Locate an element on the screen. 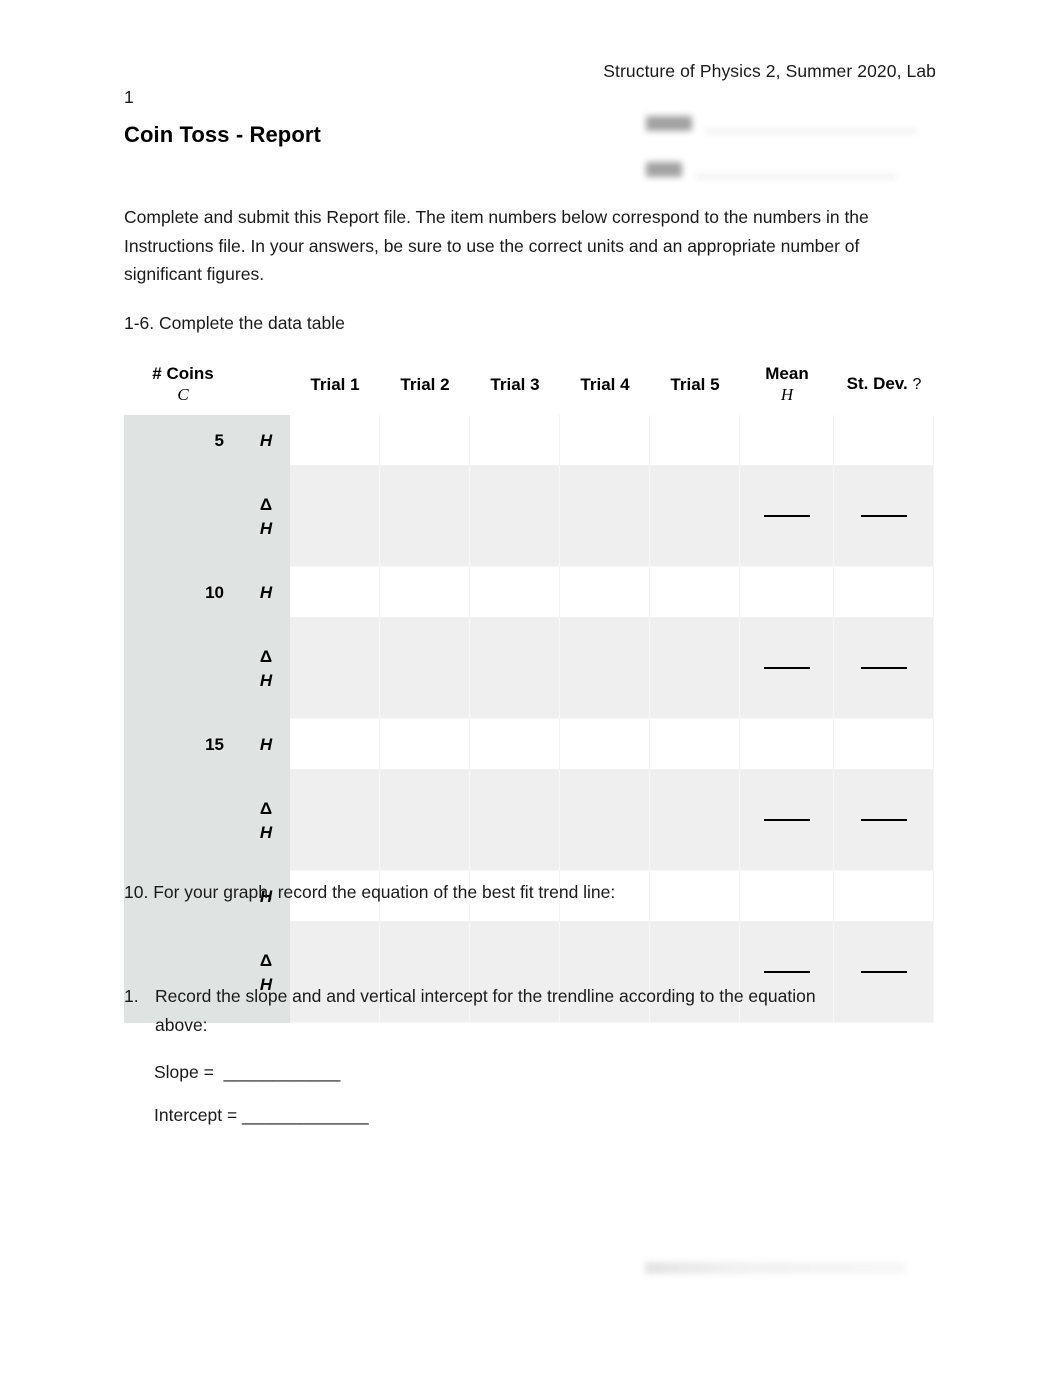 This screenshot has height=1377, width=1062. header-course-line: Structure of Physics 2, Summer 2020, Lab is located at coordinates (769, 71).